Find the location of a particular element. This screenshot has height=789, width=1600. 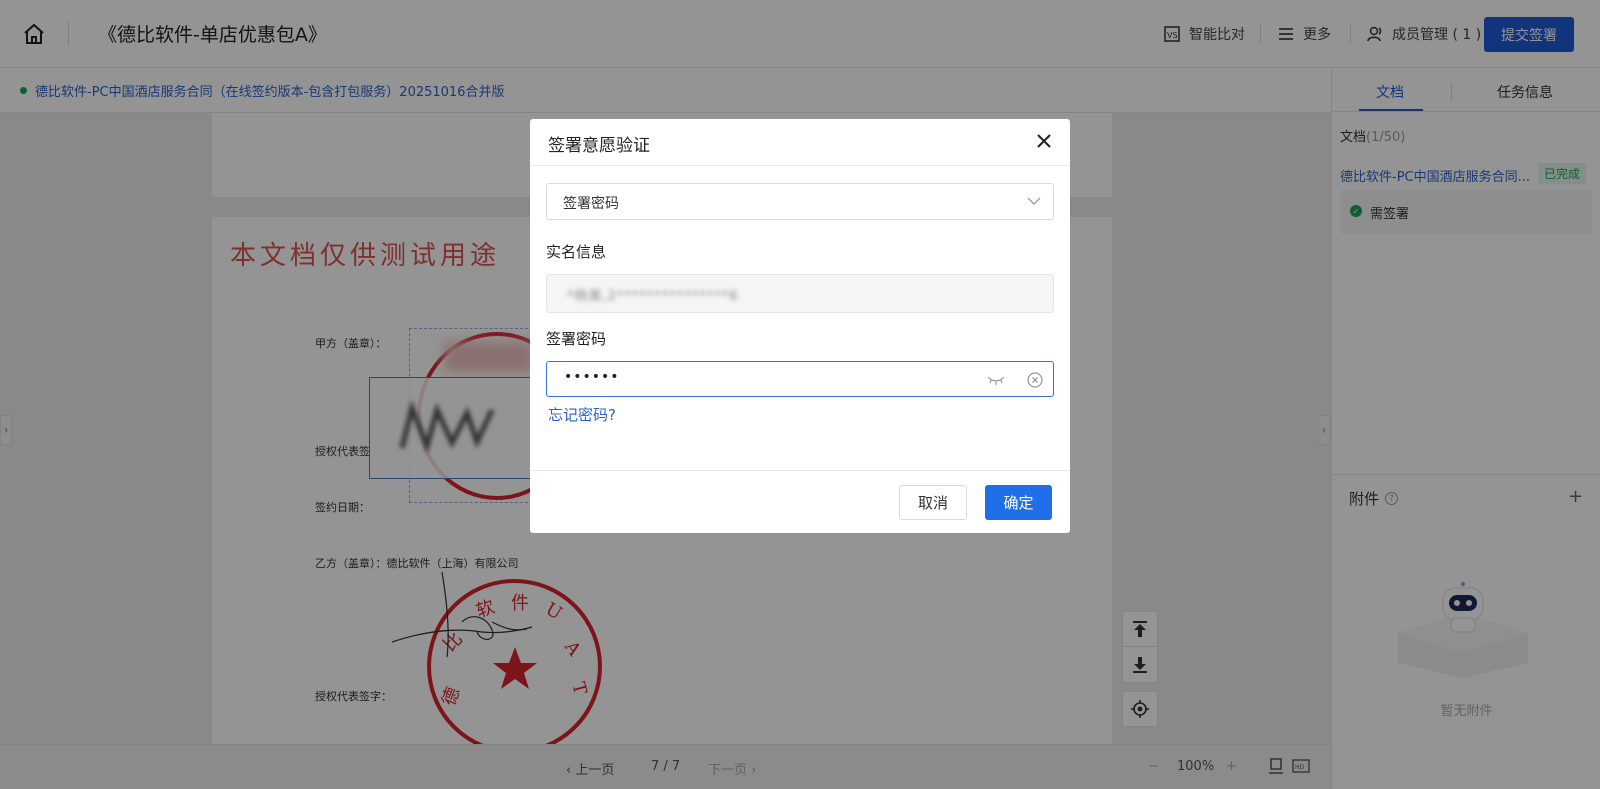

verification-method-select: 签署密码 is located at coordinates (800, 201).